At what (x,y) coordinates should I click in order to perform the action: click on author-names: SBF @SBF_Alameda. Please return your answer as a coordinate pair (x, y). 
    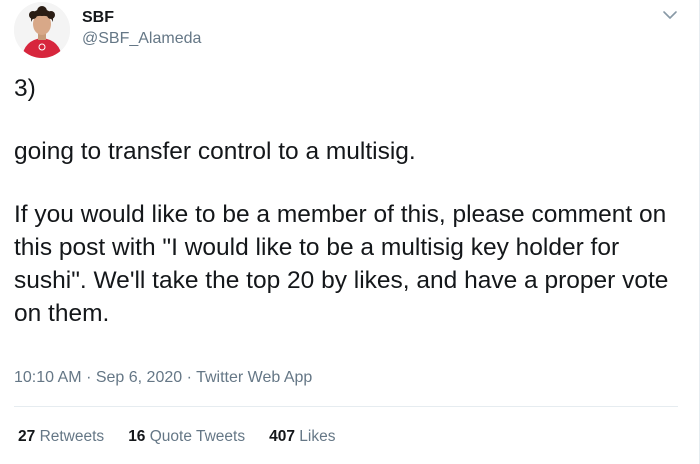
    Looking at the image, I should click on (141, 29).